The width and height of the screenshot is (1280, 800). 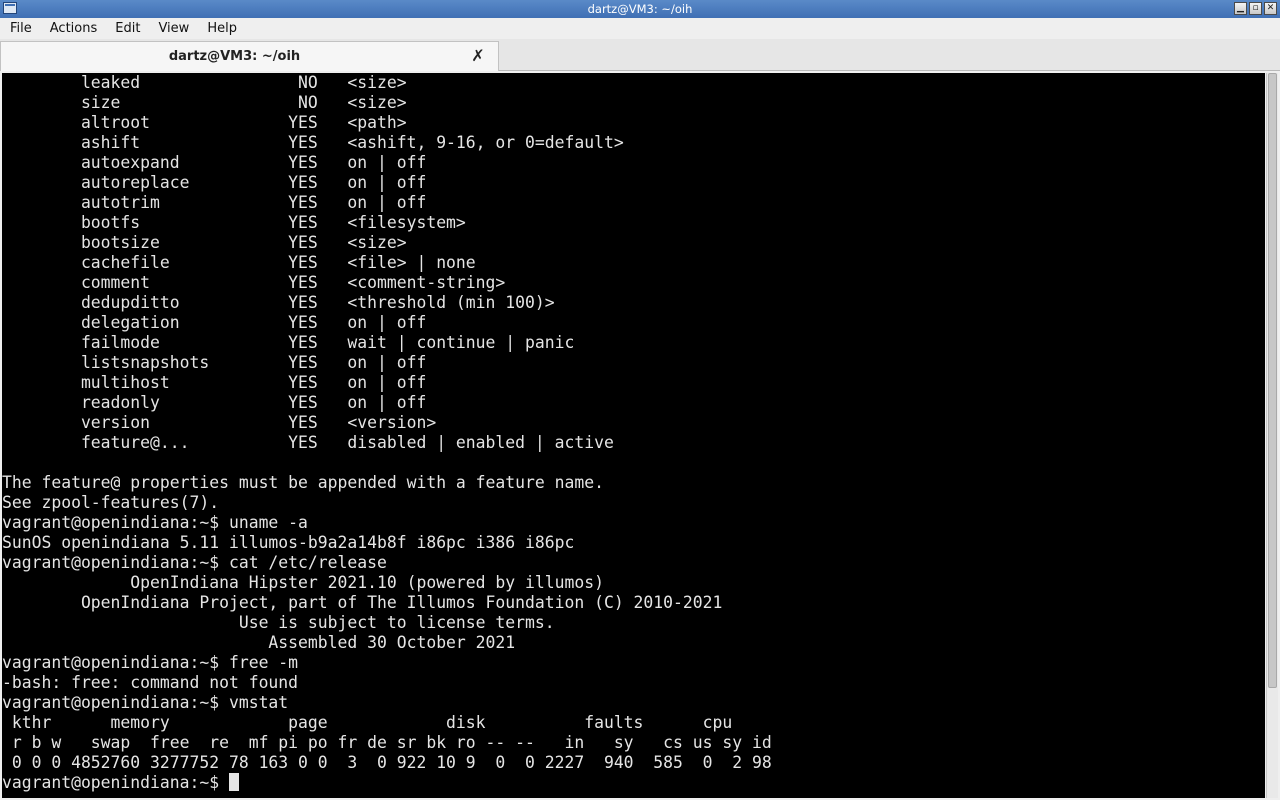 I want to click on close-button: ✕, so click(x=1270, y=8).